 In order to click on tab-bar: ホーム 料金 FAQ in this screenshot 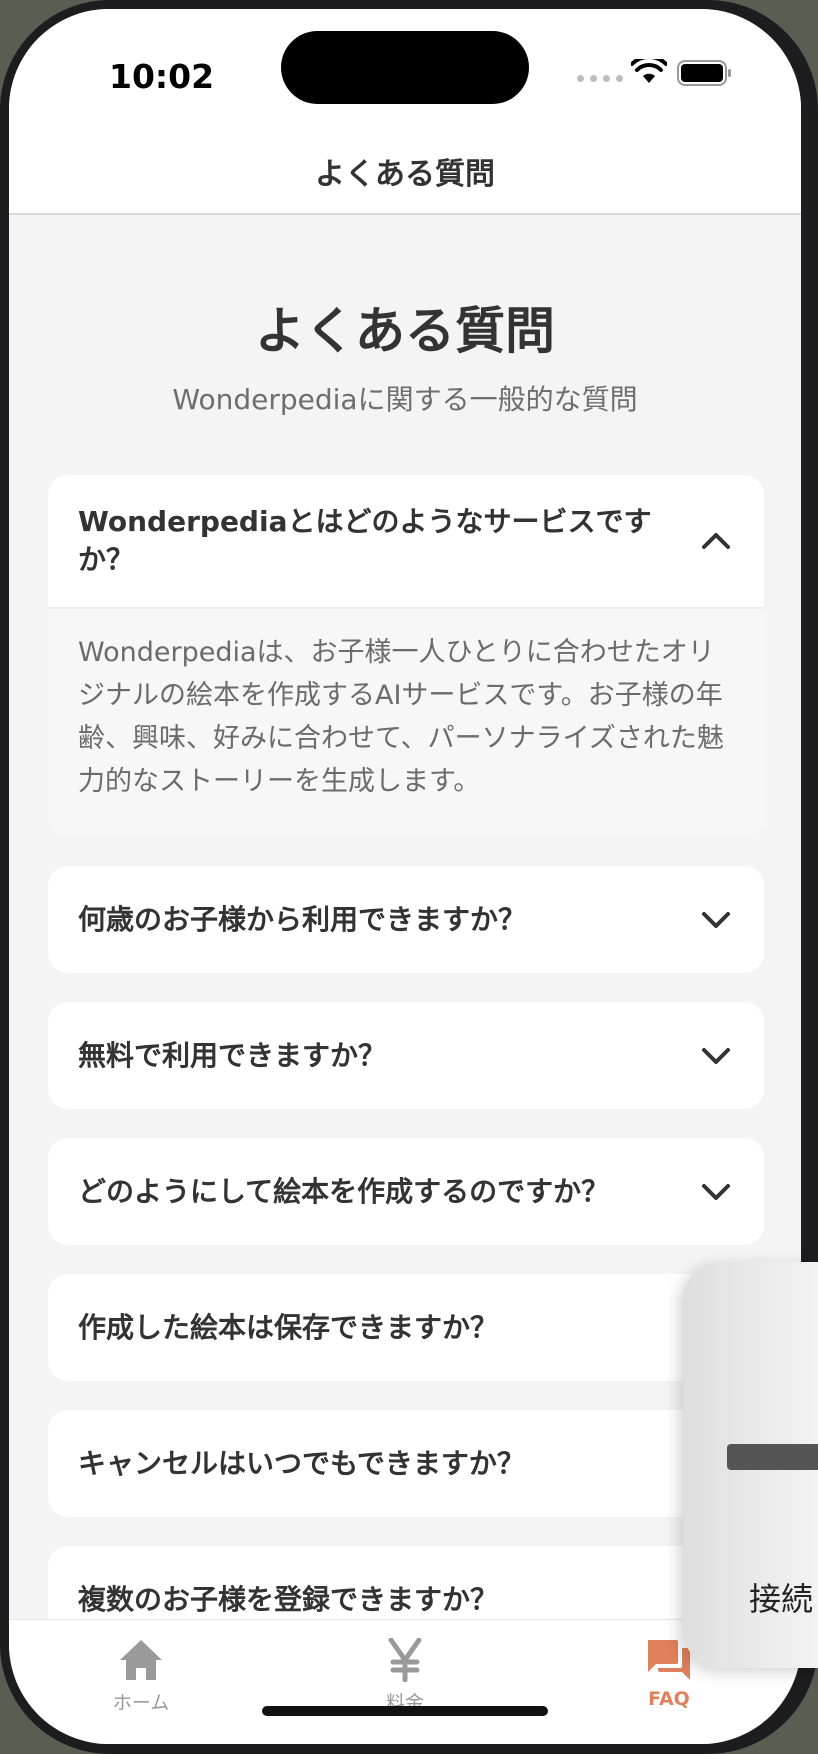, I will do `click(405, 1681)`.